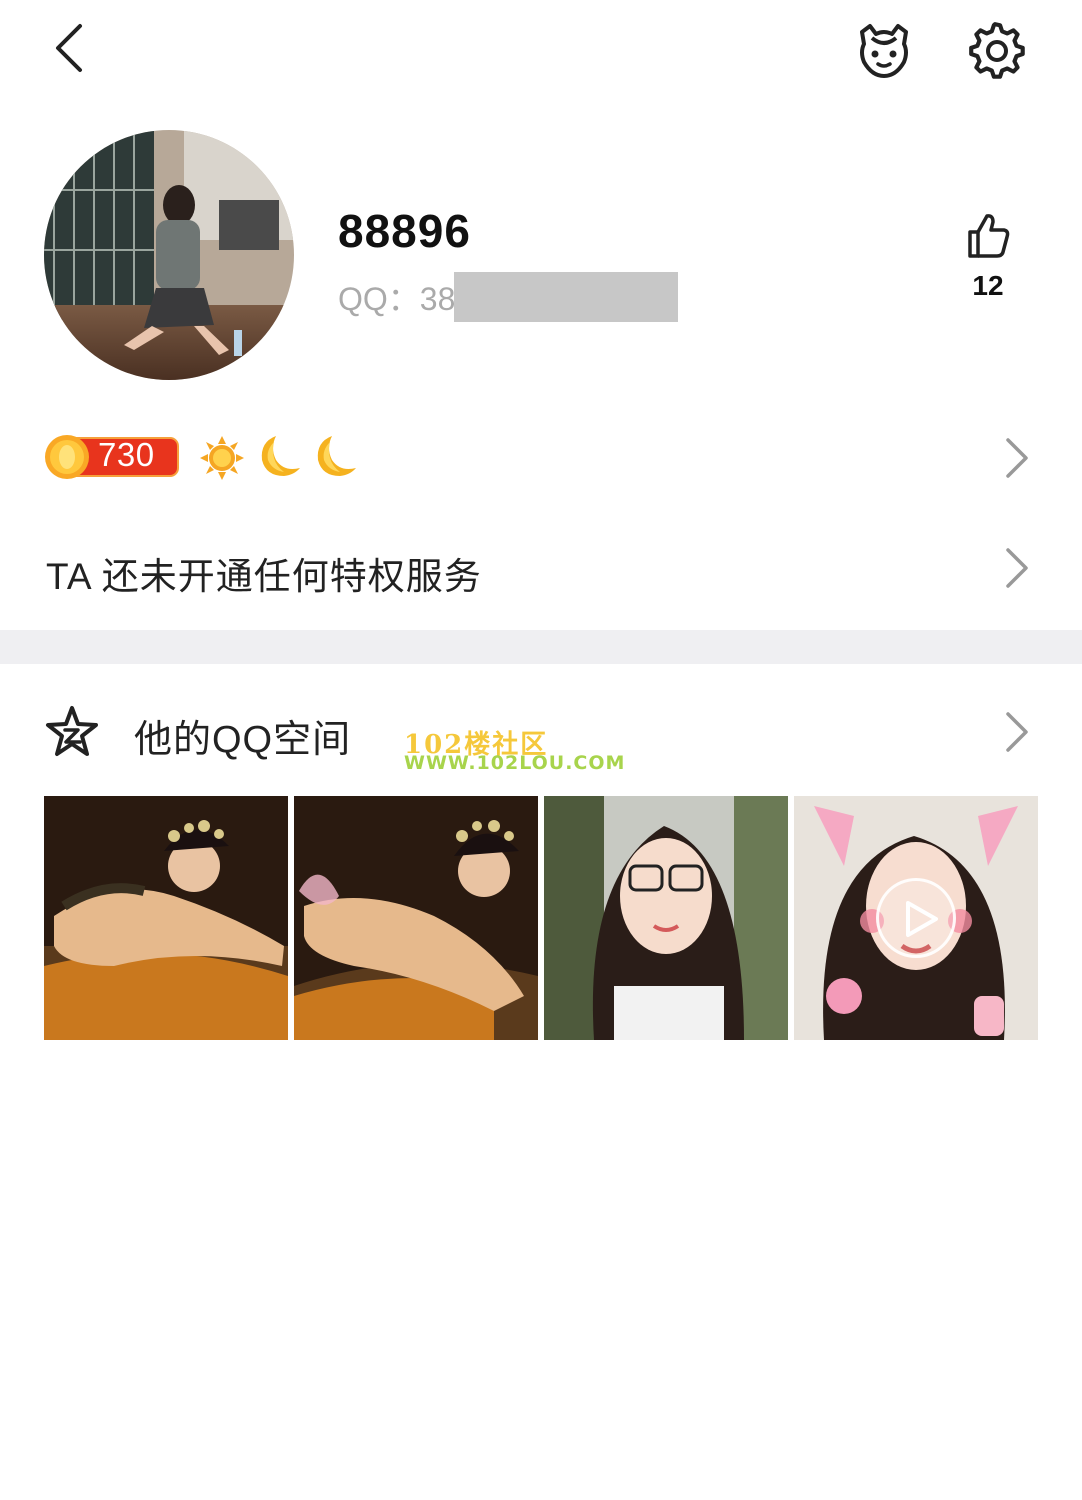  Describe the element at coordinates (72, 731) in the screenshot. I see `qzone-star-icon` at that location.